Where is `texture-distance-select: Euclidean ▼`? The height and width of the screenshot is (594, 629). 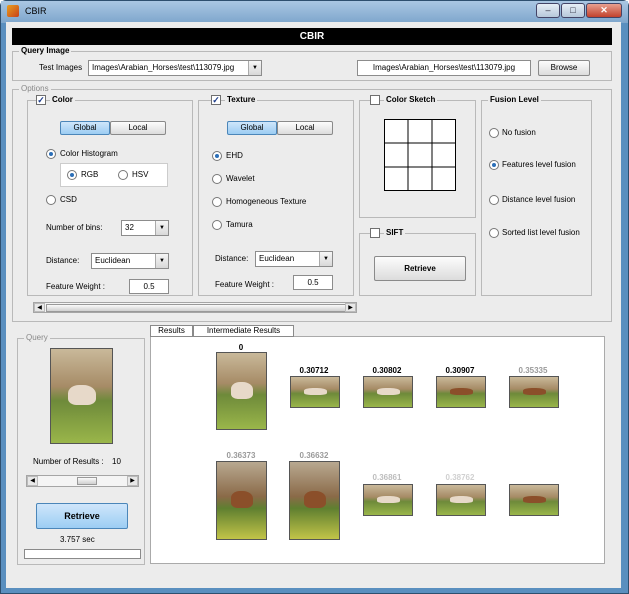
texture-distance-select: Euclidean ▼ is located at coordinates (294, 259).